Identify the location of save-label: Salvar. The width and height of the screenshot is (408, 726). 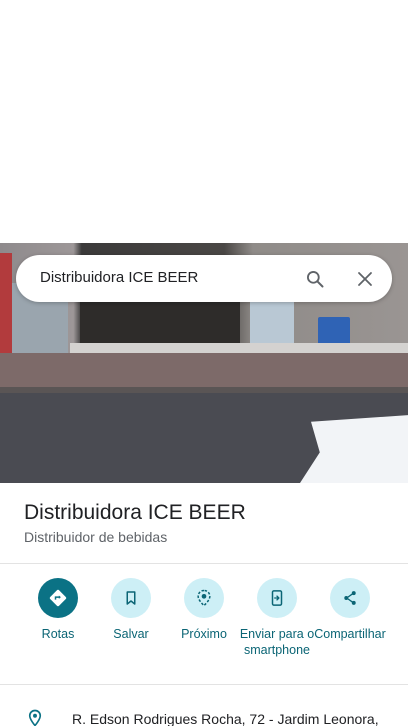
(131, 634).